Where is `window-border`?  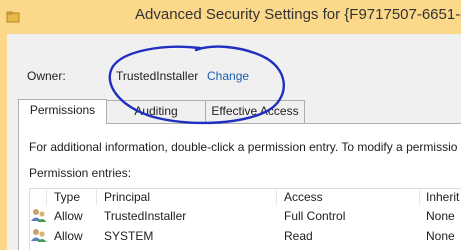
window-border is located at coordinates (3, 142).